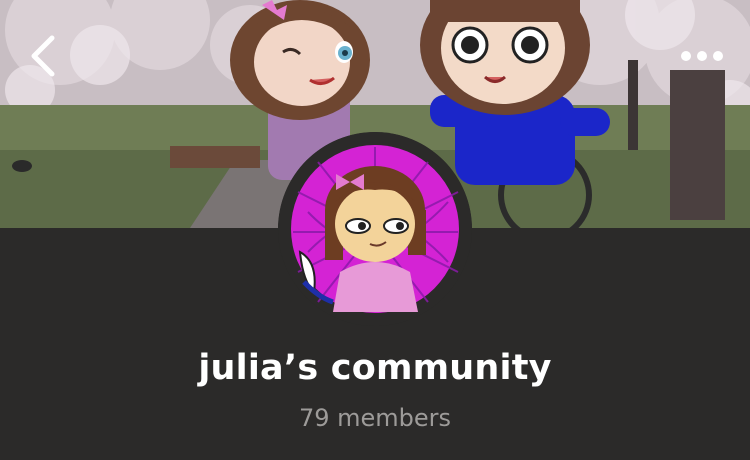 The height and width of the screenshot is (460, 750). I want to click on more-horizontal-icon, so click(702, 56).